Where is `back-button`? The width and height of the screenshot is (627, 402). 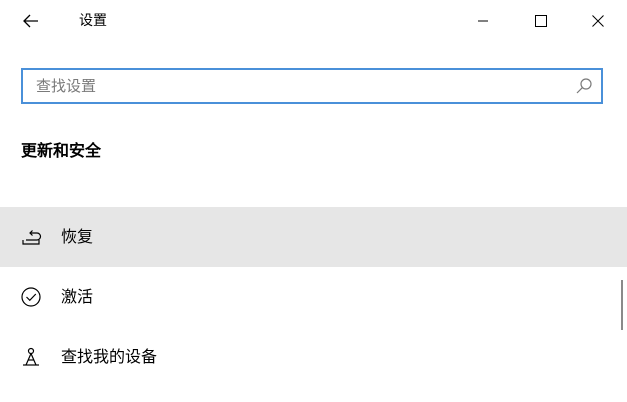 back-button is located at coordinates (31, 21).